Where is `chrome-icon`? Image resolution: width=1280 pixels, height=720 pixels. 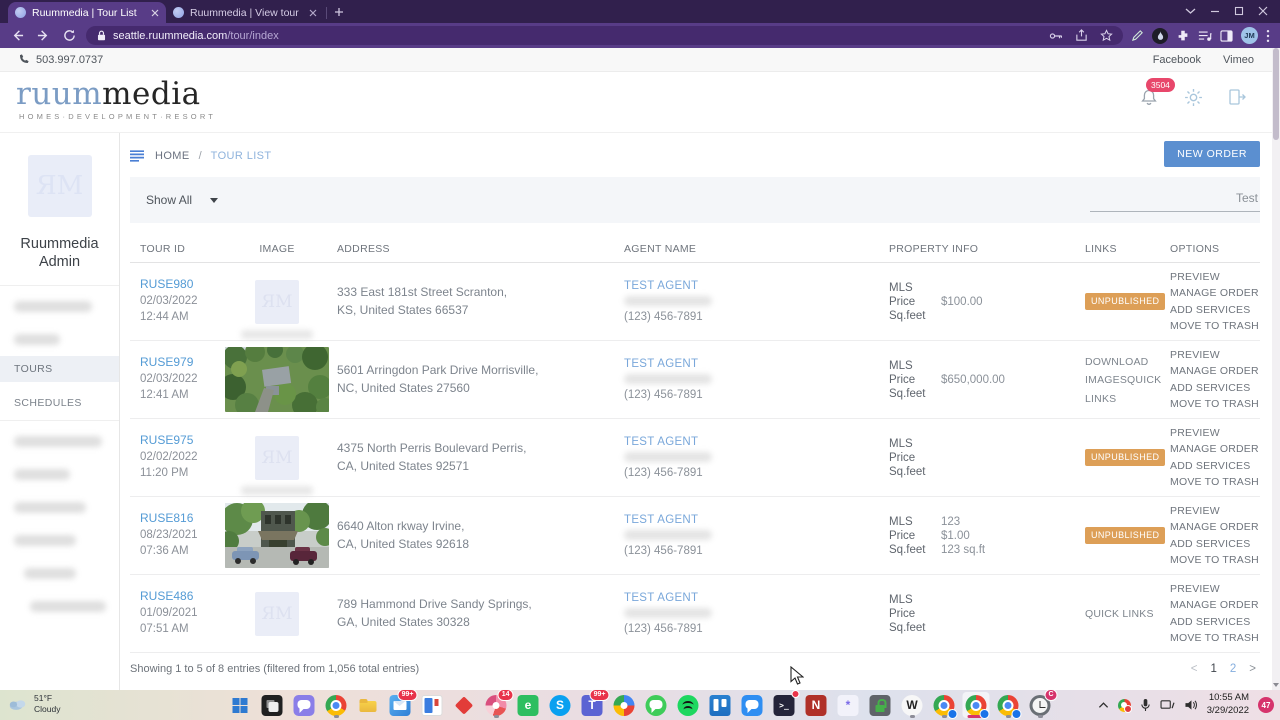
chrome-icon is located at coordinates (336, 705).